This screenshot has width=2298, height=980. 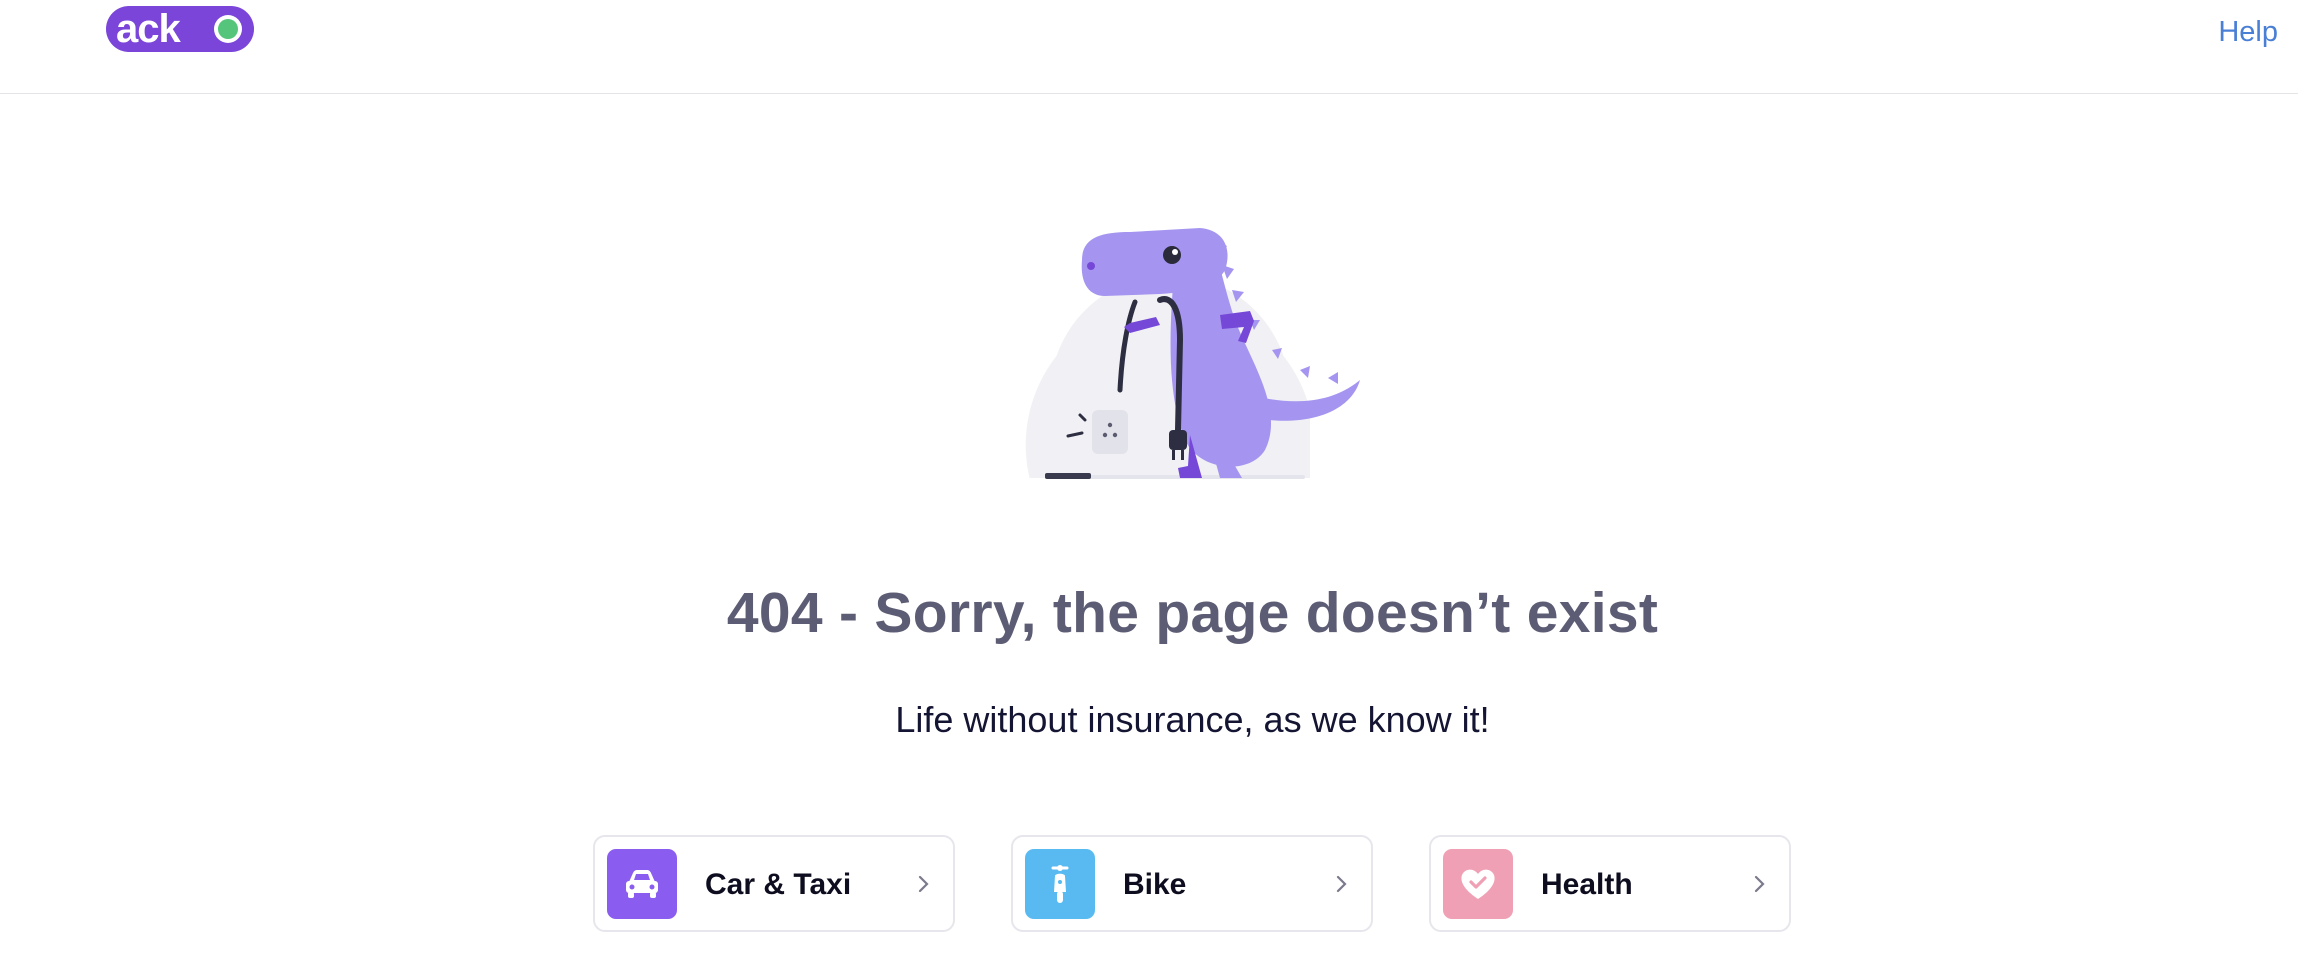 I want to click on dinosaur-unplugged-illustration, so click(x=1200, y=361).